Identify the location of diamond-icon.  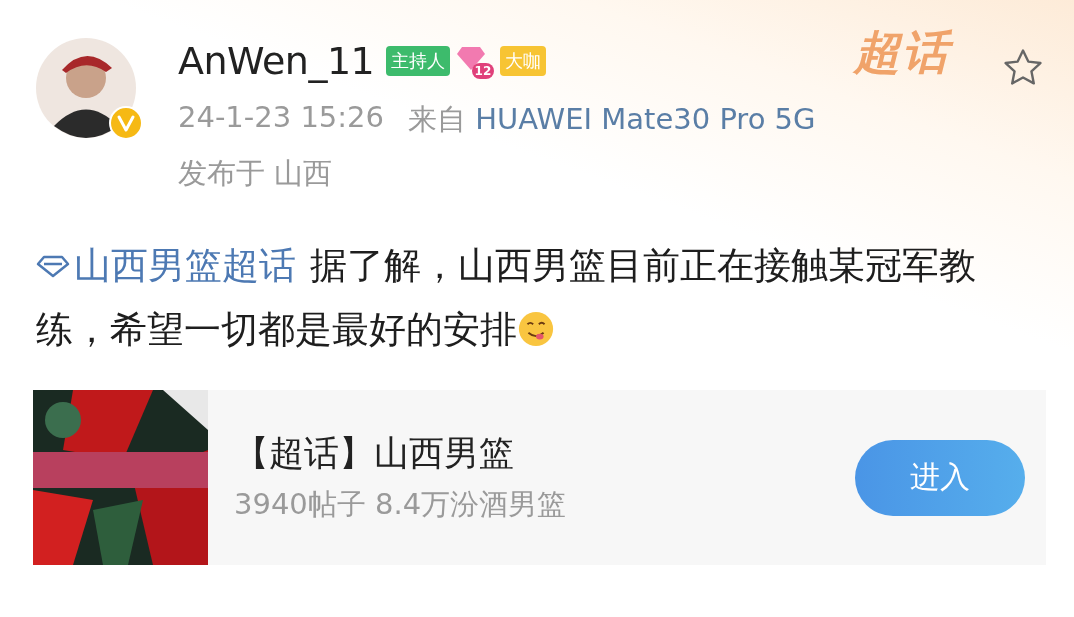
(53, 266).